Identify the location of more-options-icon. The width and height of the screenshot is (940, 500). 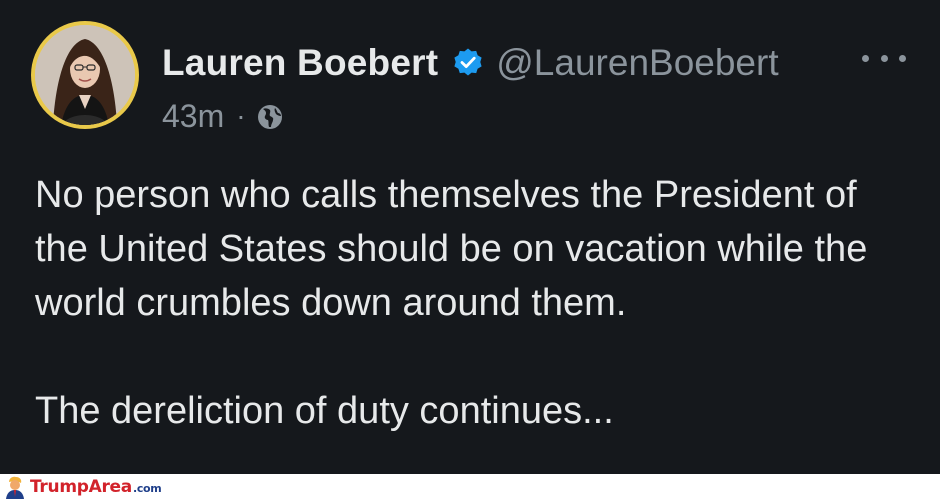
(884, 58).